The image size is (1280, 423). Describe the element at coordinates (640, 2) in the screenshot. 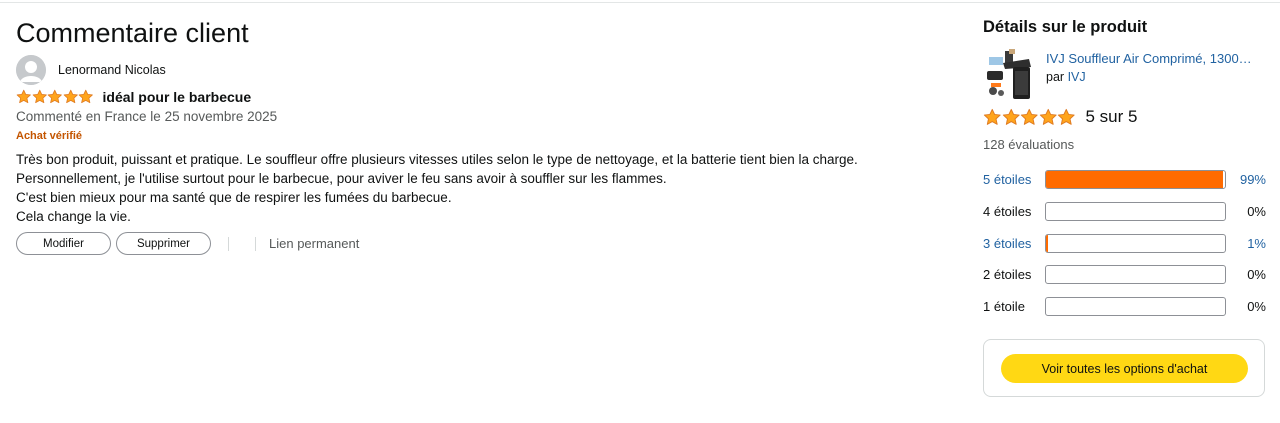

I see `top-divider` at that location.